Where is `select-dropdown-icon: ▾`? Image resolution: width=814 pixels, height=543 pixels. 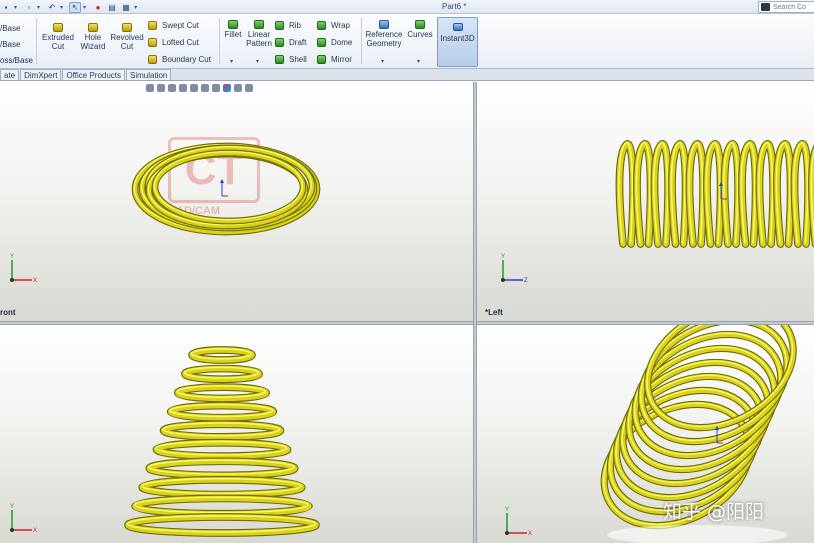 select-dropdown-icon: ▾ is located at coordinates (84, 7).